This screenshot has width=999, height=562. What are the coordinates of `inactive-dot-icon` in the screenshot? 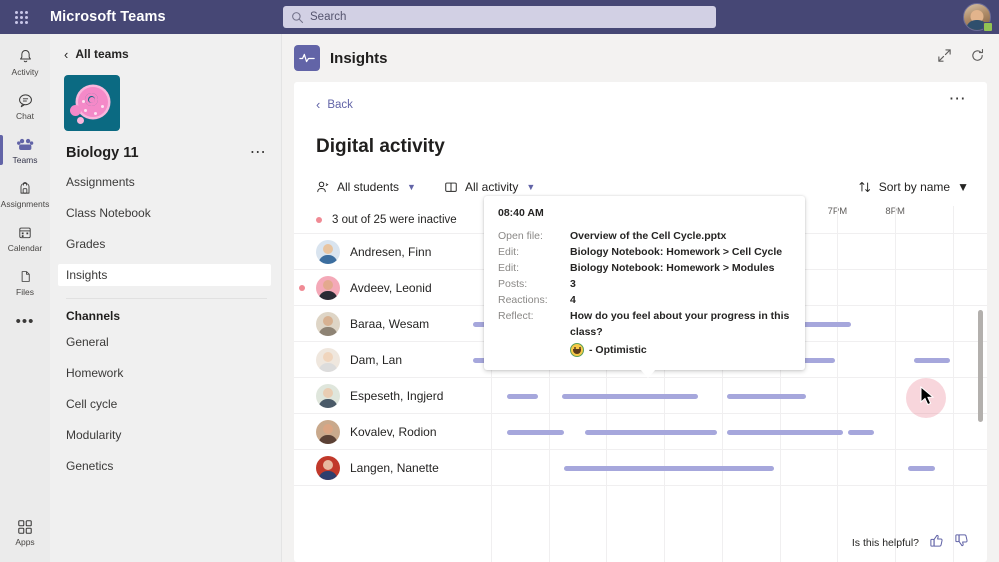 It's located at (302, 287).